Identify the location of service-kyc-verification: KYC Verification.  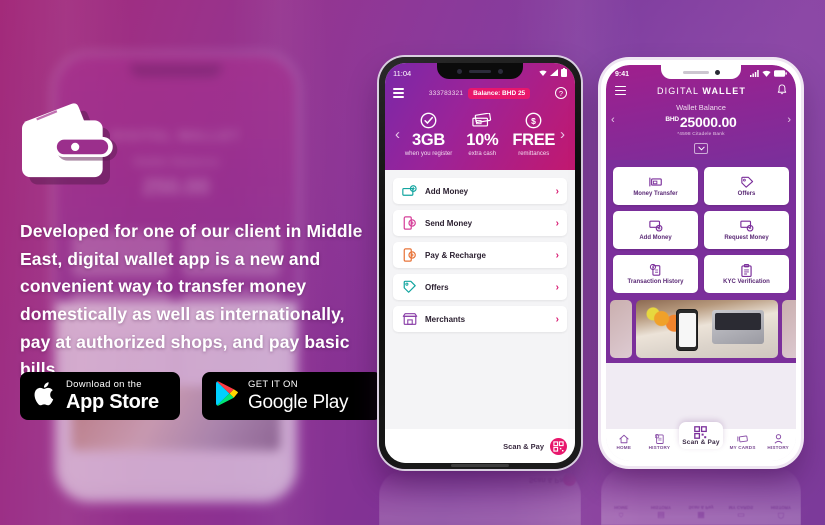
(746, 274).